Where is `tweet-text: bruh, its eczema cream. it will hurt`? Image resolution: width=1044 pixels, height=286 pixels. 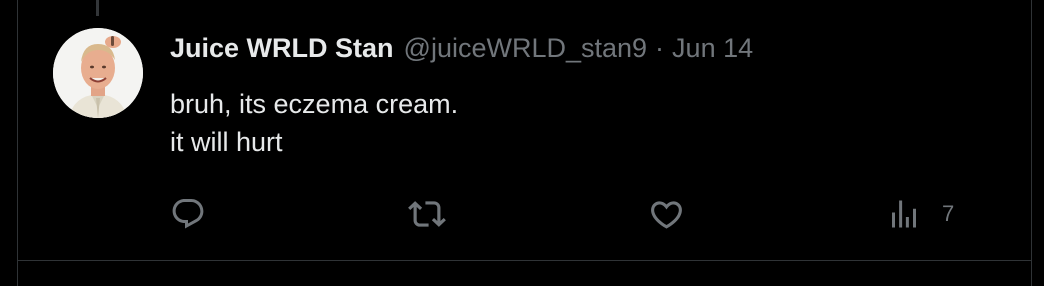
tweet-text: bruh, its eczema cream. it will hurt is located at coordinates (314, 123).